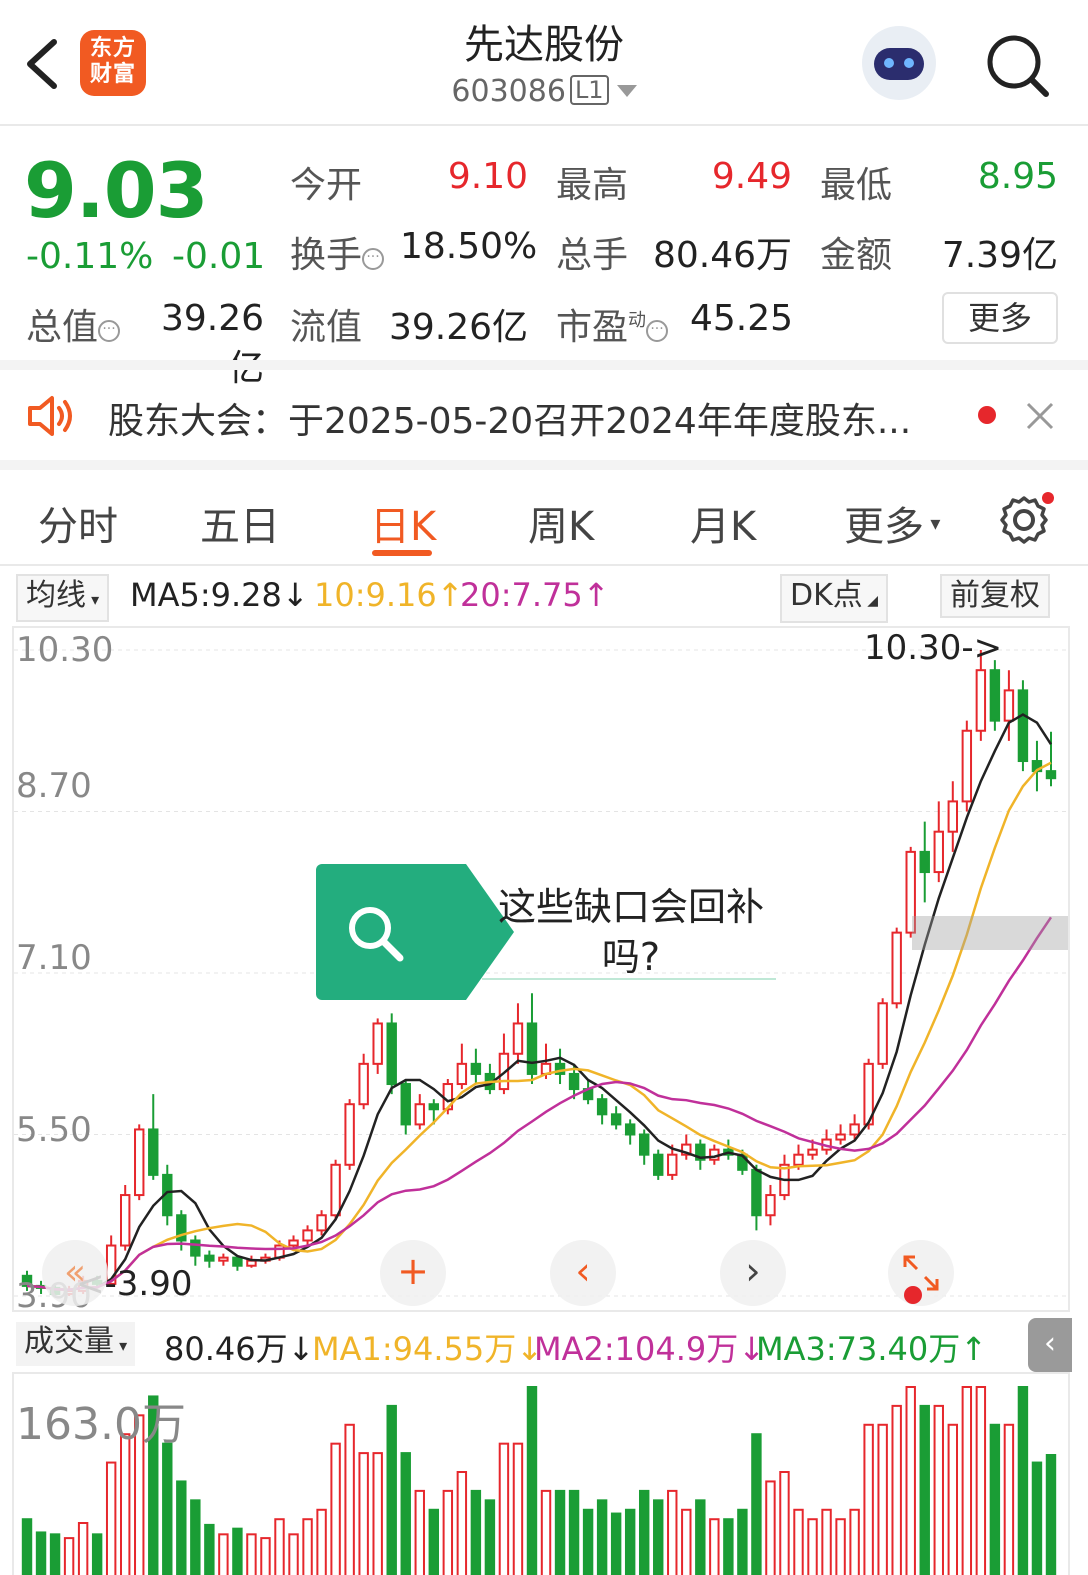 This screenshot has height=1575, width=1088. What do you see at coordinates (73, 324) in the screenshot?
I see `mktcap-label: 总值 ···` at bounding box center [73, 324].